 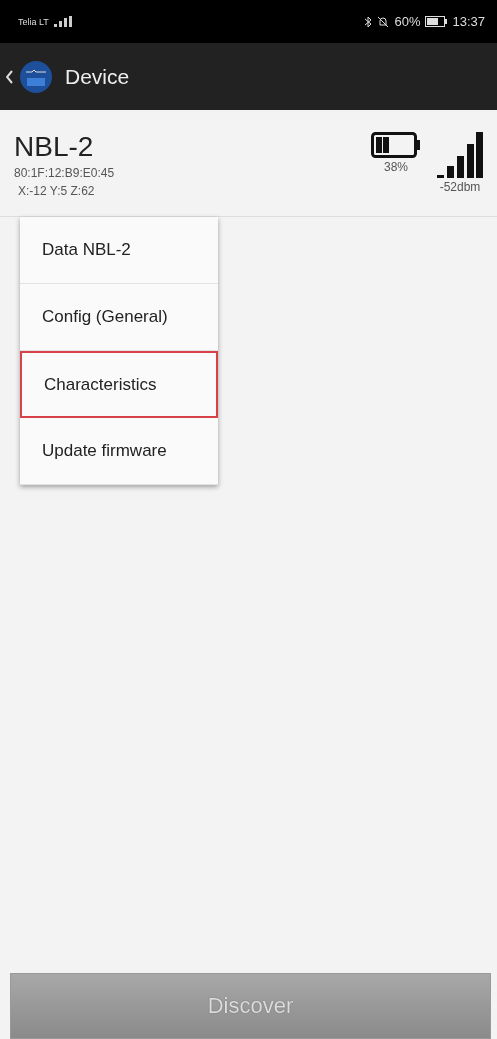 I want to click on device-address: 80:1F:12:B9:E0:45, so click(x=64, y=173).